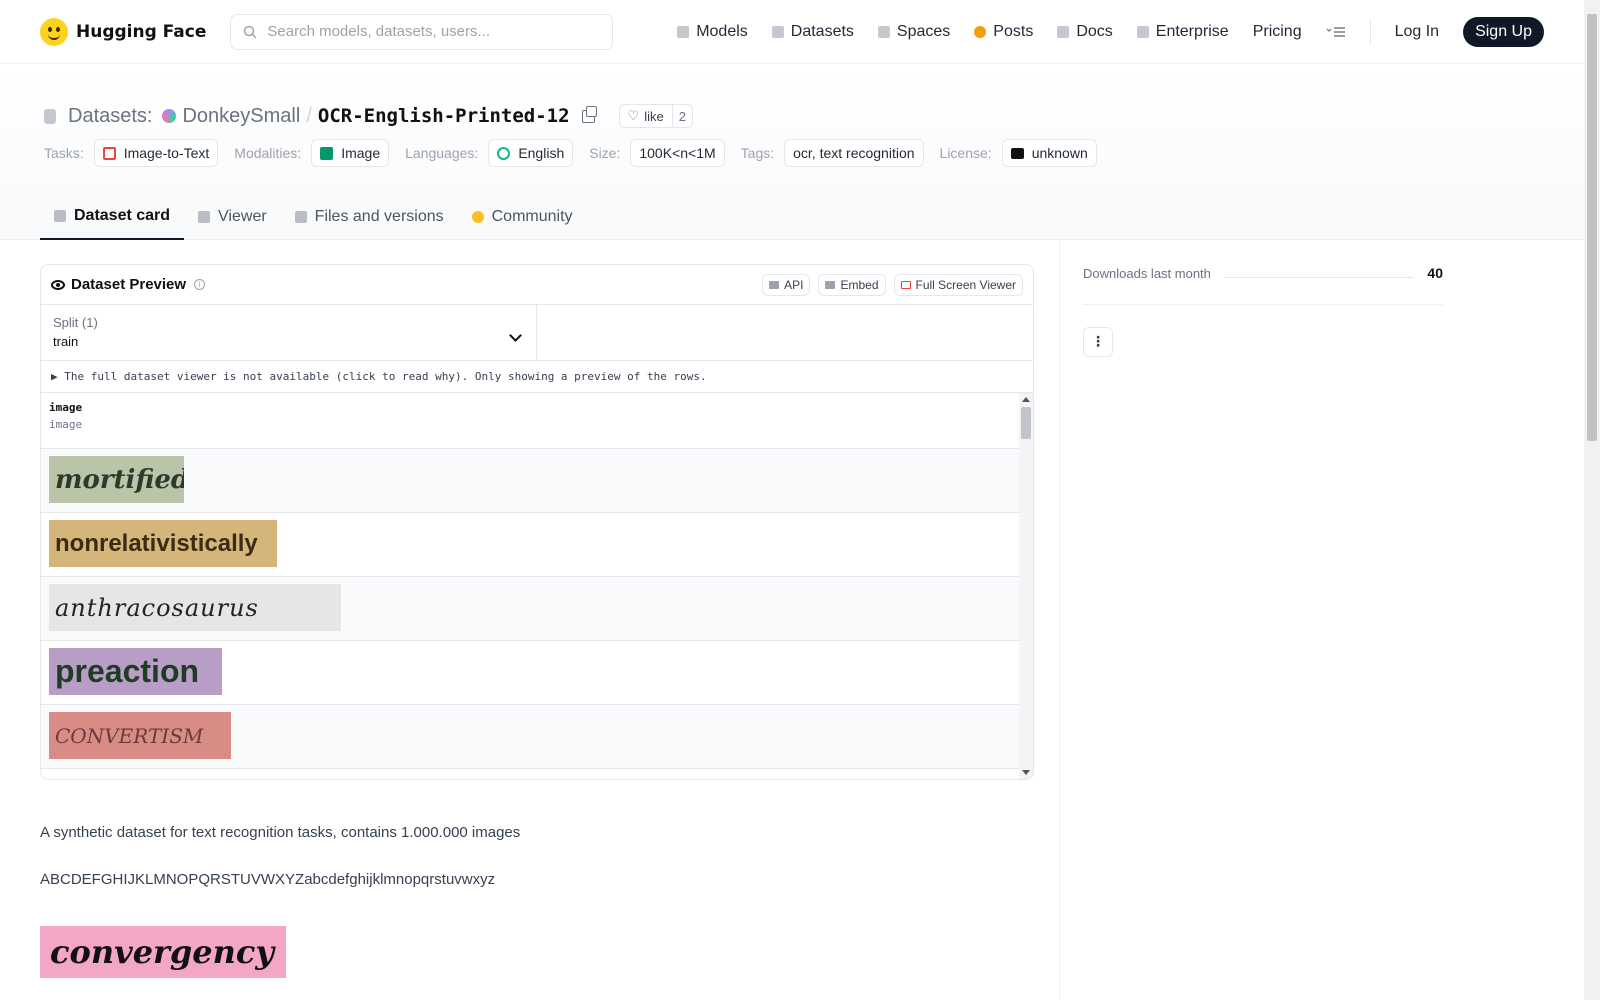  I want to click on tag-license: unknown, so click(1049, 153).